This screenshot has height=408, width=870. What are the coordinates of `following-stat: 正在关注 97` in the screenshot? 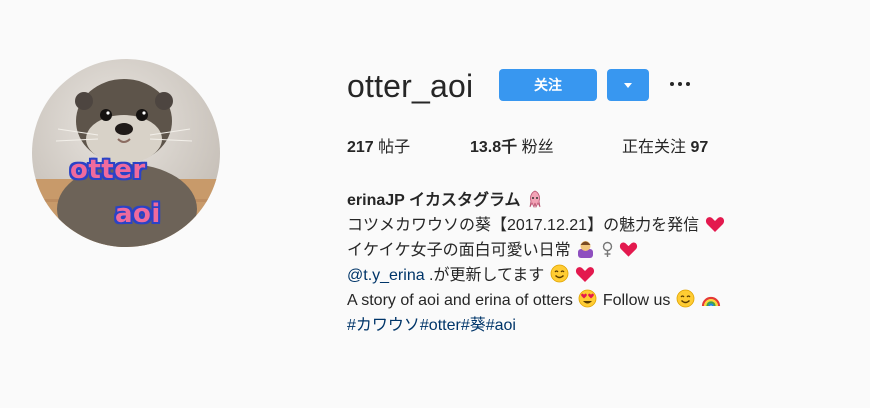 It's located at (665, 148).